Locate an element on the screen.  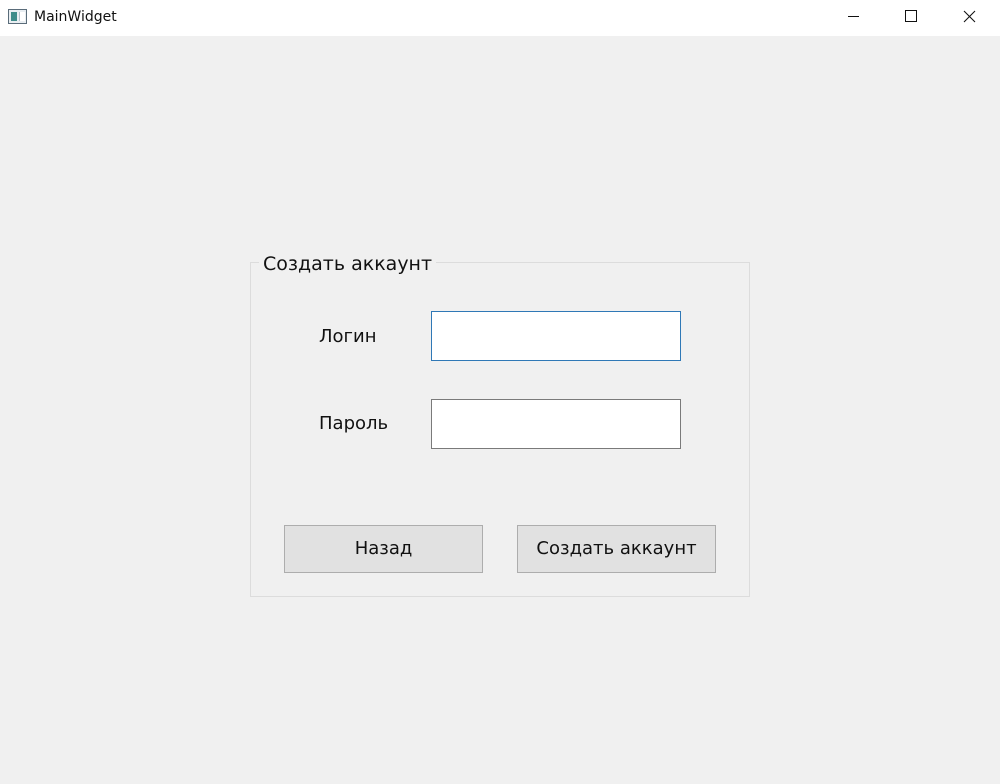
close-icon is located at coordinates (969, 16).